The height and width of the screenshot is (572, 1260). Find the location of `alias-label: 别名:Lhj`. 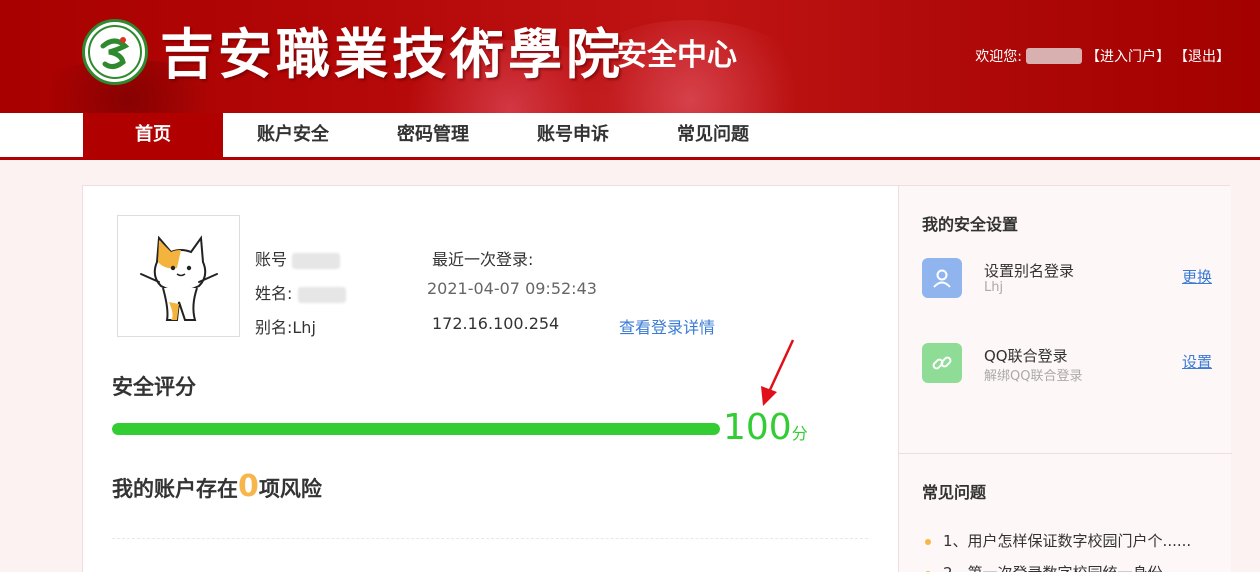

alias-label: 别名:Lhj is located at coordinates (285, 327).